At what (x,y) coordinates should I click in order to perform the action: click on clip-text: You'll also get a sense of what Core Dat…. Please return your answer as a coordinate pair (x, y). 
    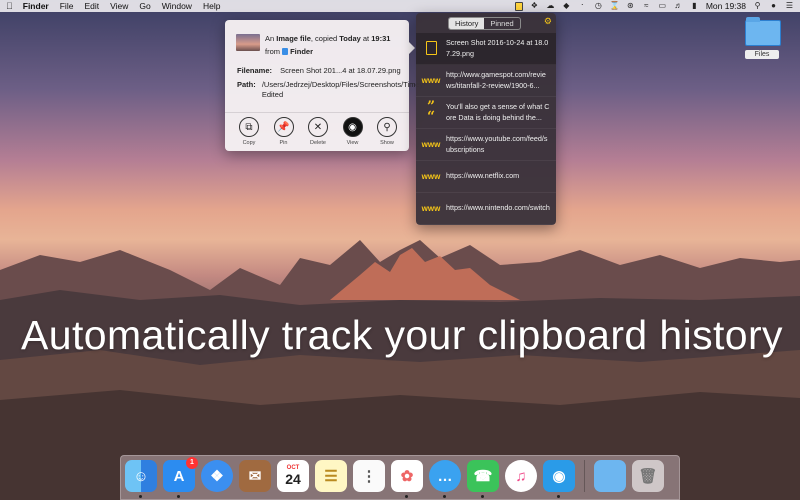
    Looking at the image, I should click on (498, 112).